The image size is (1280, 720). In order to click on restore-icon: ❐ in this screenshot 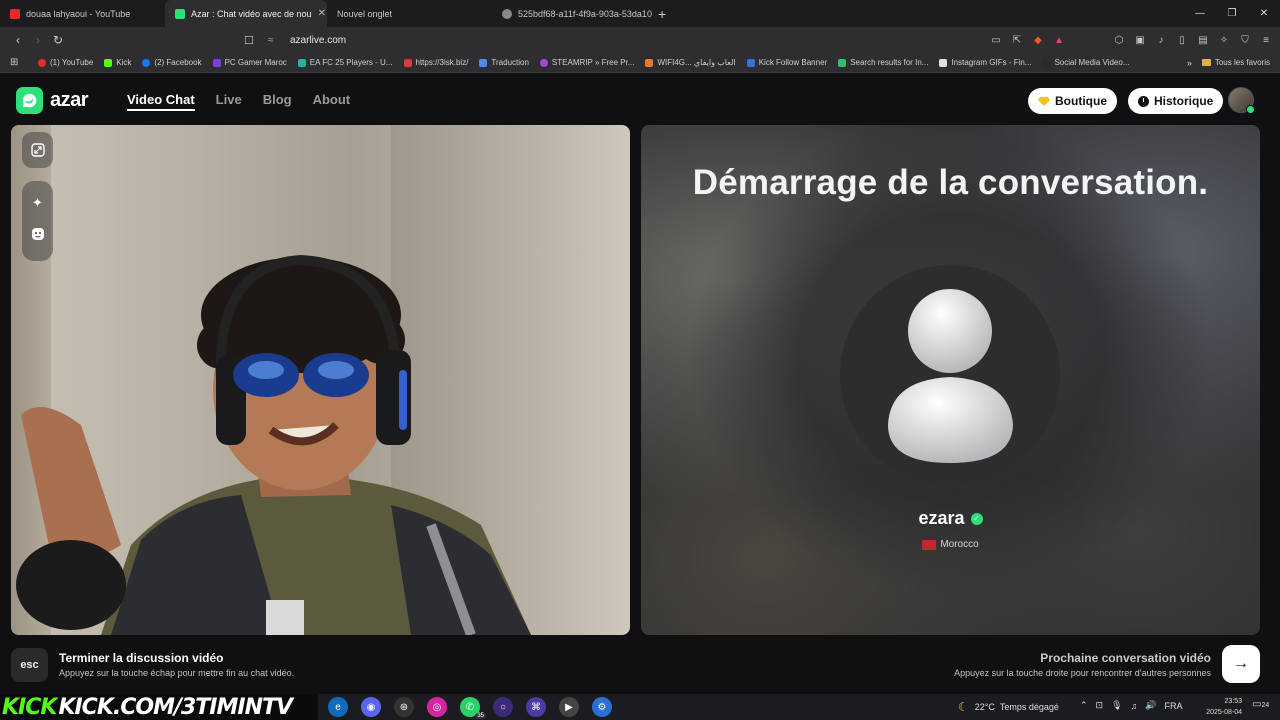, I will do `click(1232, 13)`.